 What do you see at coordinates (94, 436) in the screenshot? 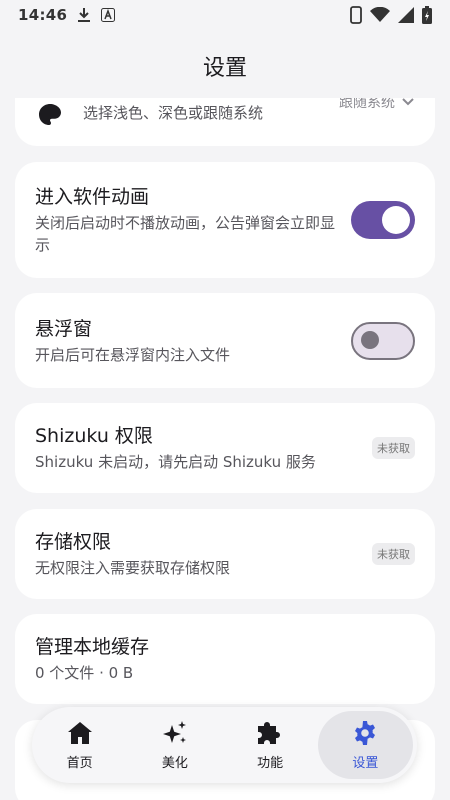
I see `shizuku-permission-title: Shizuku 权限` at bounding box center [94, 436].